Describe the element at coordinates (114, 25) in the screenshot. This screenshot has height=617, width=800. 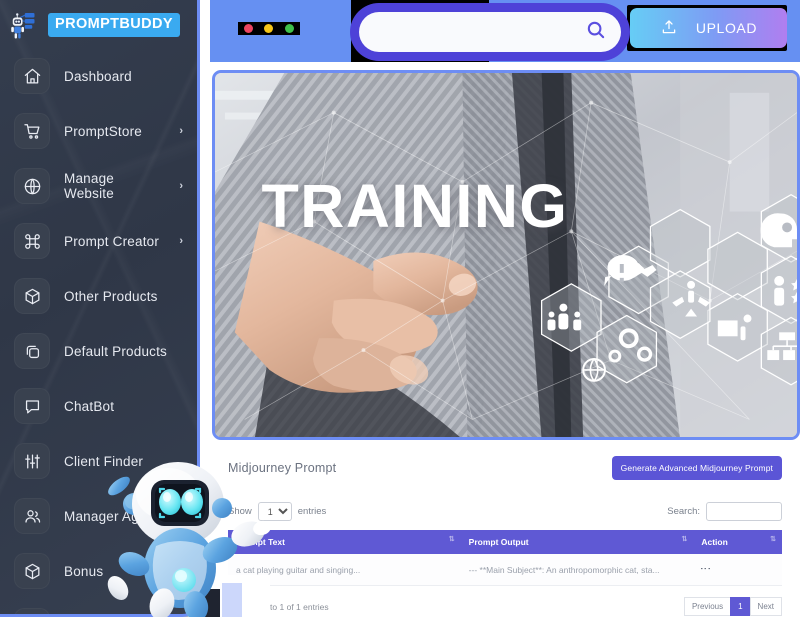
I see `brand-name: PROMPTBUDDY` at that location.